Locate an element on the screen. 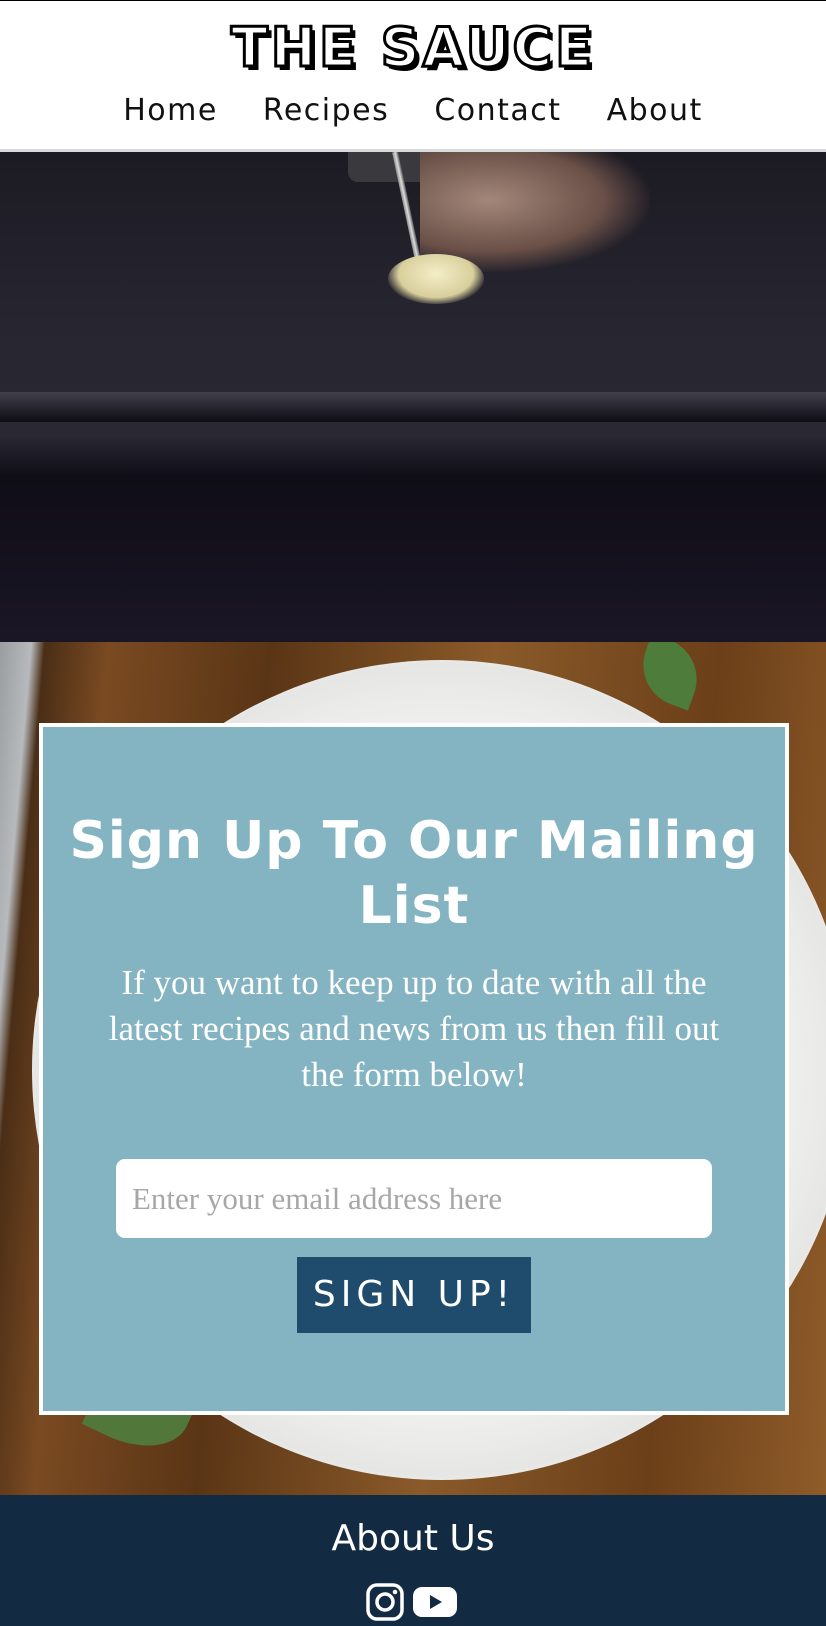  nav-about-link: About is located at coordinates (655, 111).